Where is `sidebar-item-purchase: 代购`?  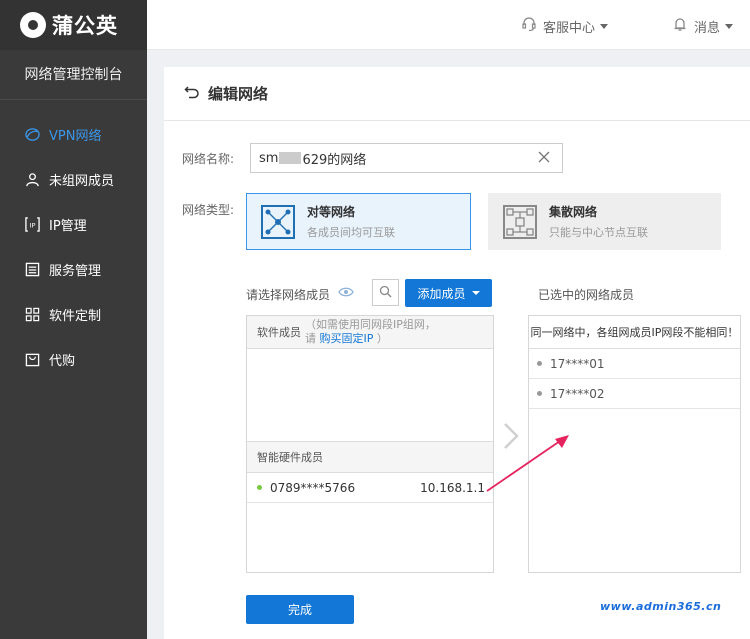 sidebar-item-purchase: 代购 is located at coordinates (73, 359).